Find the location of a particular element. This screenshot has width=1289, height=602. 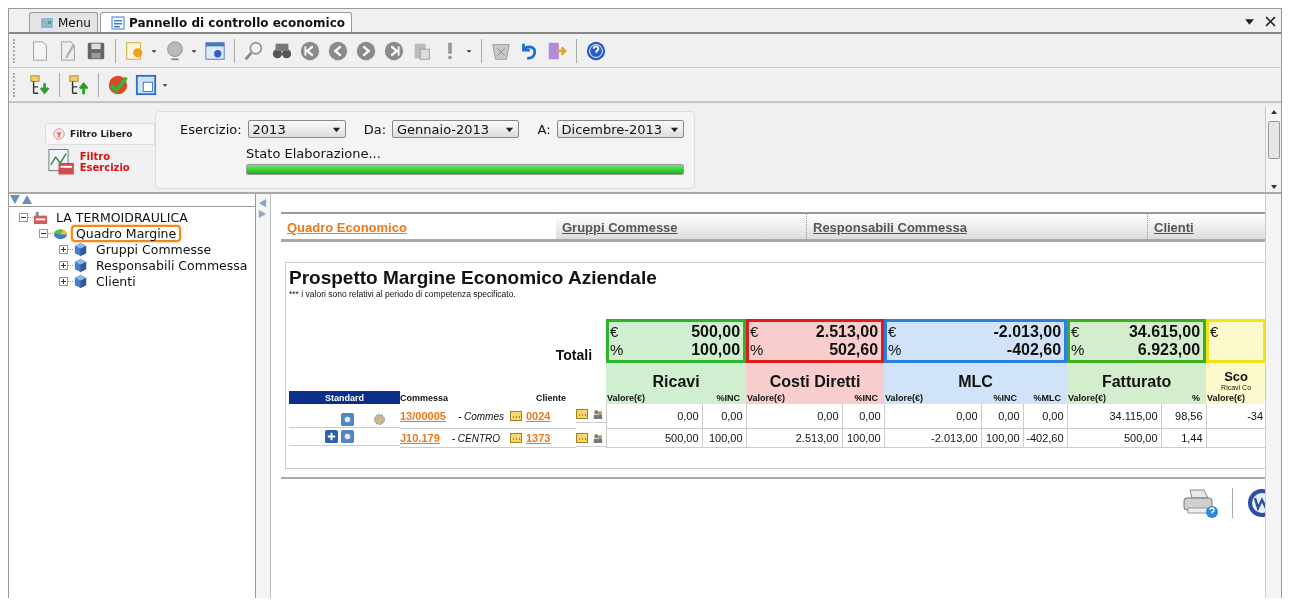

tree-item: Responsabili Commessa is located at coordinates (172, 265).